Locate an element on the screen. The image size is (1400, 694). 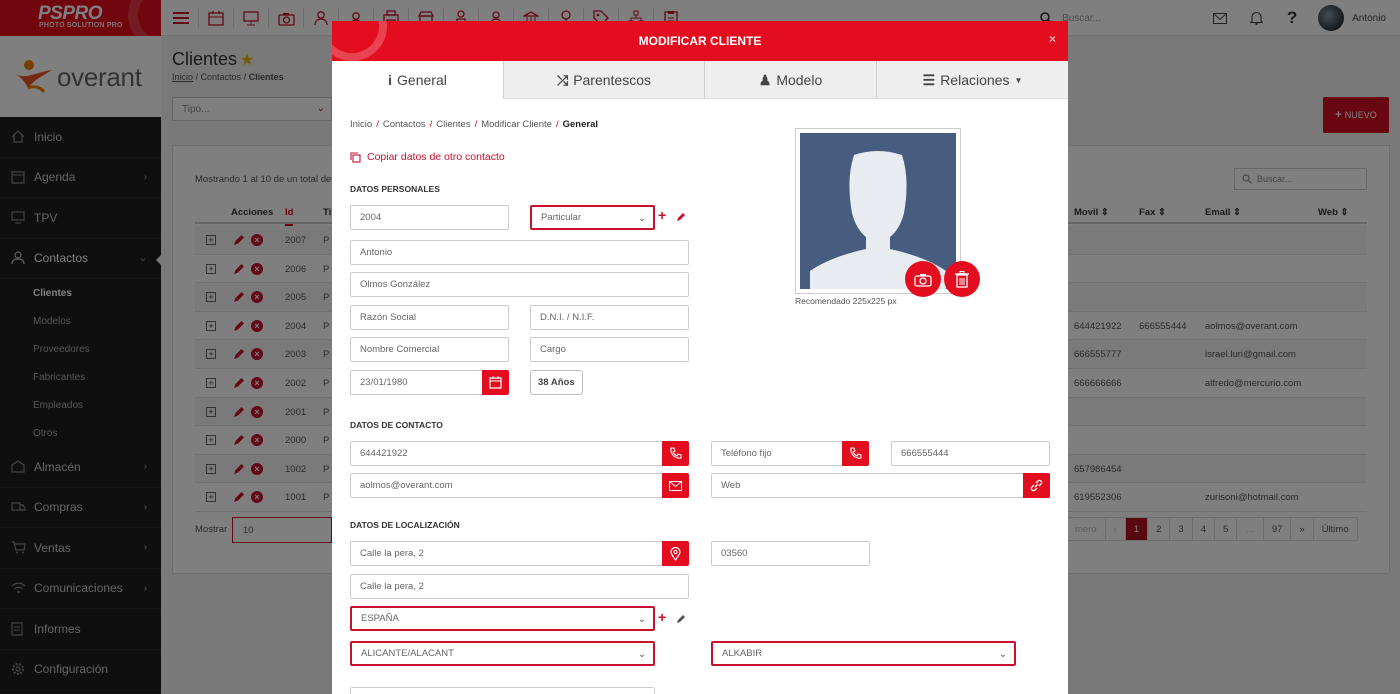
show-map-button is located at coordinates (675, 553).